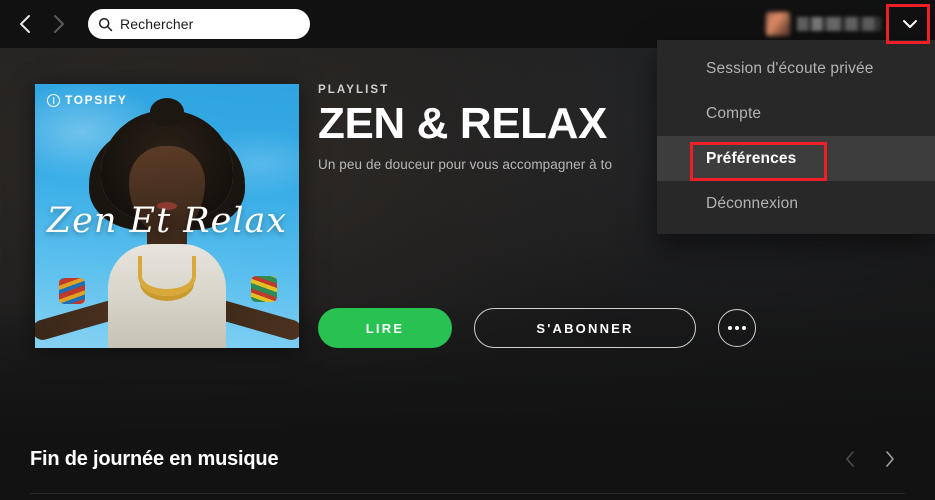  I want to click on search-input: Rechercher, so click(199, 24).